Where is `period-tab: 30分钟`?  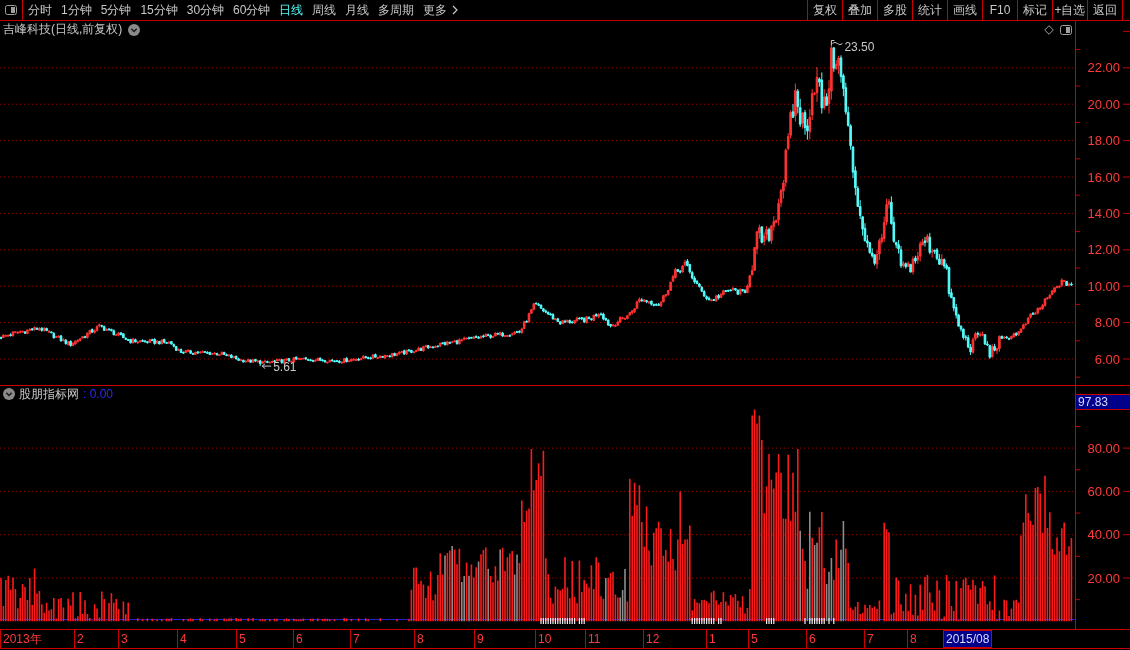
period-tab: 30分钟 is located at coordinates (205, 10).